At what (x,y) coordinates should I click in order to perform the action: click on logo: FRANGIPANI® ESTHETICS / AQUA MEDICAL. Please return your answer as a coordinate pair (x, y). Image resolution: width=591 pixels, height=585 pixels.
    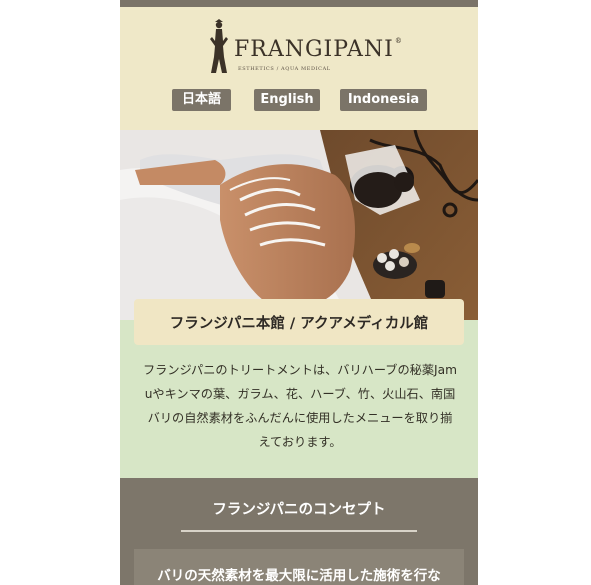
    Looking at the image, I should click on (308, 47).